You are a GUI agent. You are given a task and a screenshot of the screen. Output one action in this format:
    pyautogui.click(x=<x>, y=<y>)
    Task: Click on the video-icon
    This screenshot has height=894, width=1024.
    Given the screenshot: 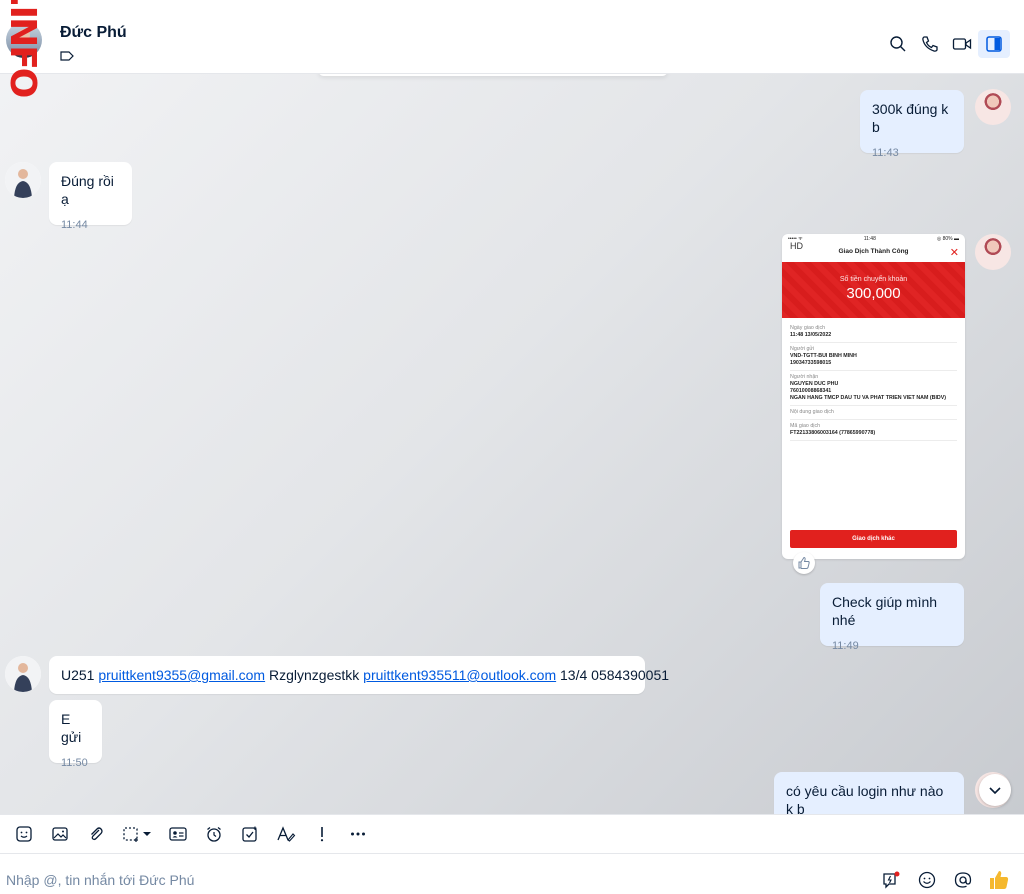 What is the action you would take?
    pyautogui.click(x=962, y=44)
    